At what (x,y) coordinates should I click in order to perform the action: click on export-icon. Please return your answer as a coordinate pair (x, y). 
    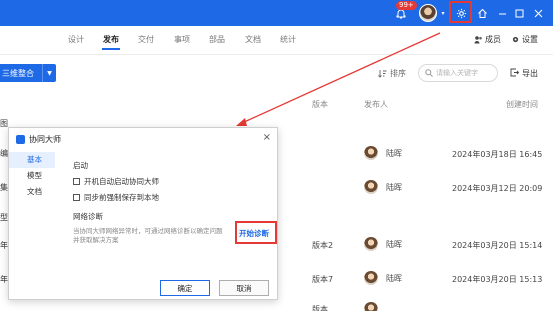
    Looking at the image, I should click on (514, 72).